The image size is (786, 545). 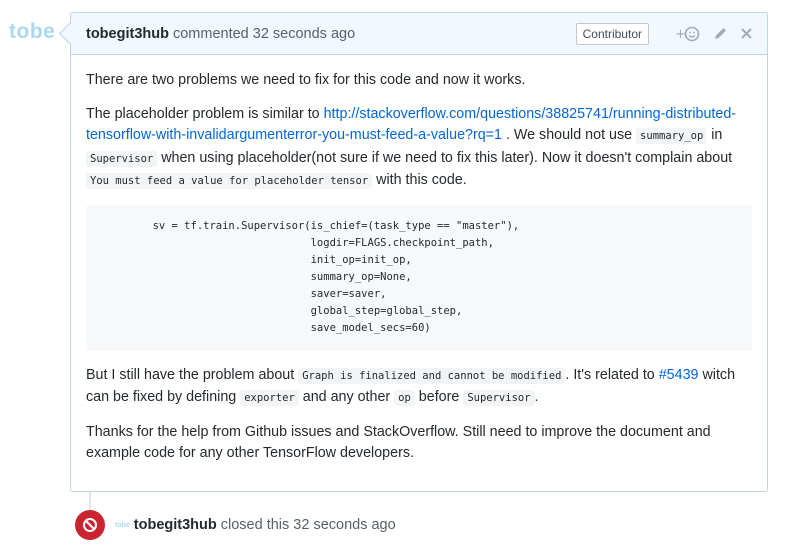 I want to click on comment-author: tobegit3hub, so click(x=127, y=34).